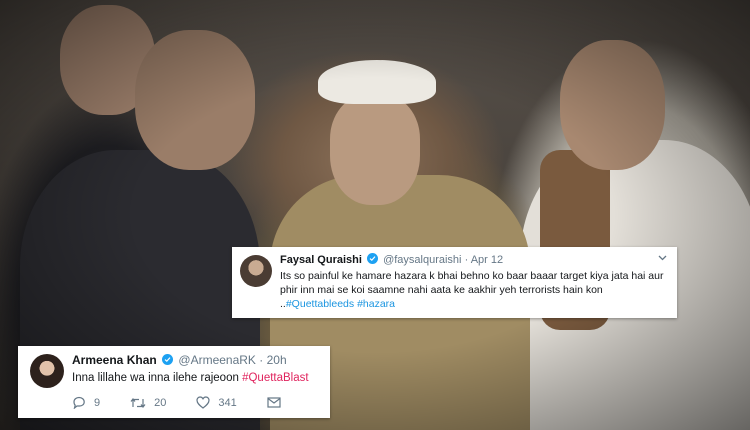  I want to click on message-button, so click(278, 402).